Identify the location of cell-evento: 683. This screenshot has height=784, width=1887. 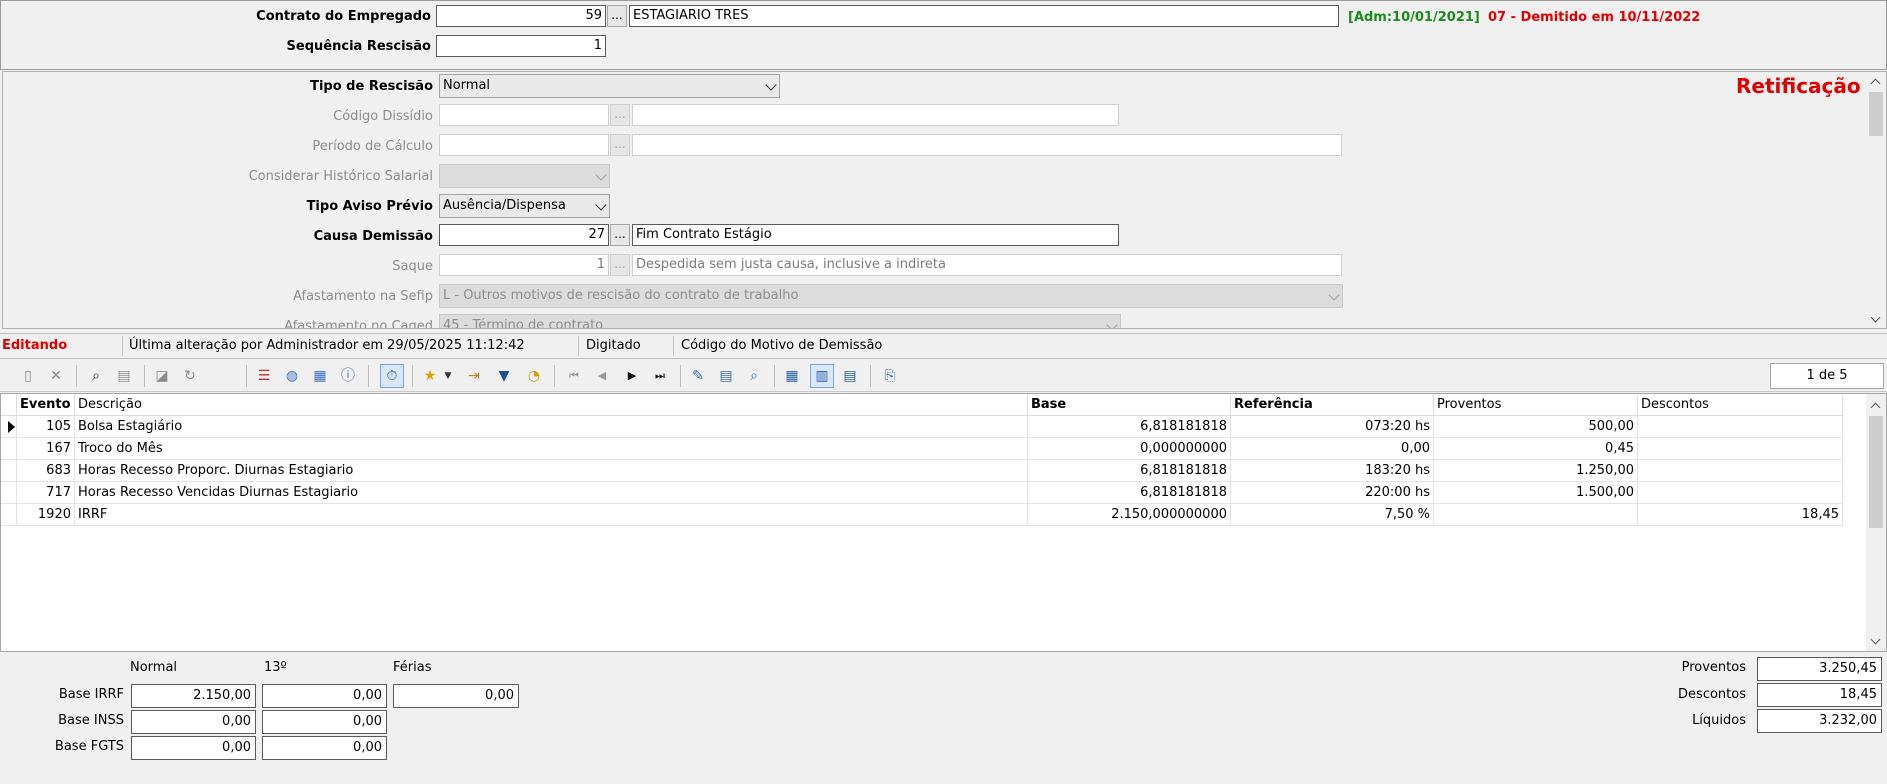
(46, 471).